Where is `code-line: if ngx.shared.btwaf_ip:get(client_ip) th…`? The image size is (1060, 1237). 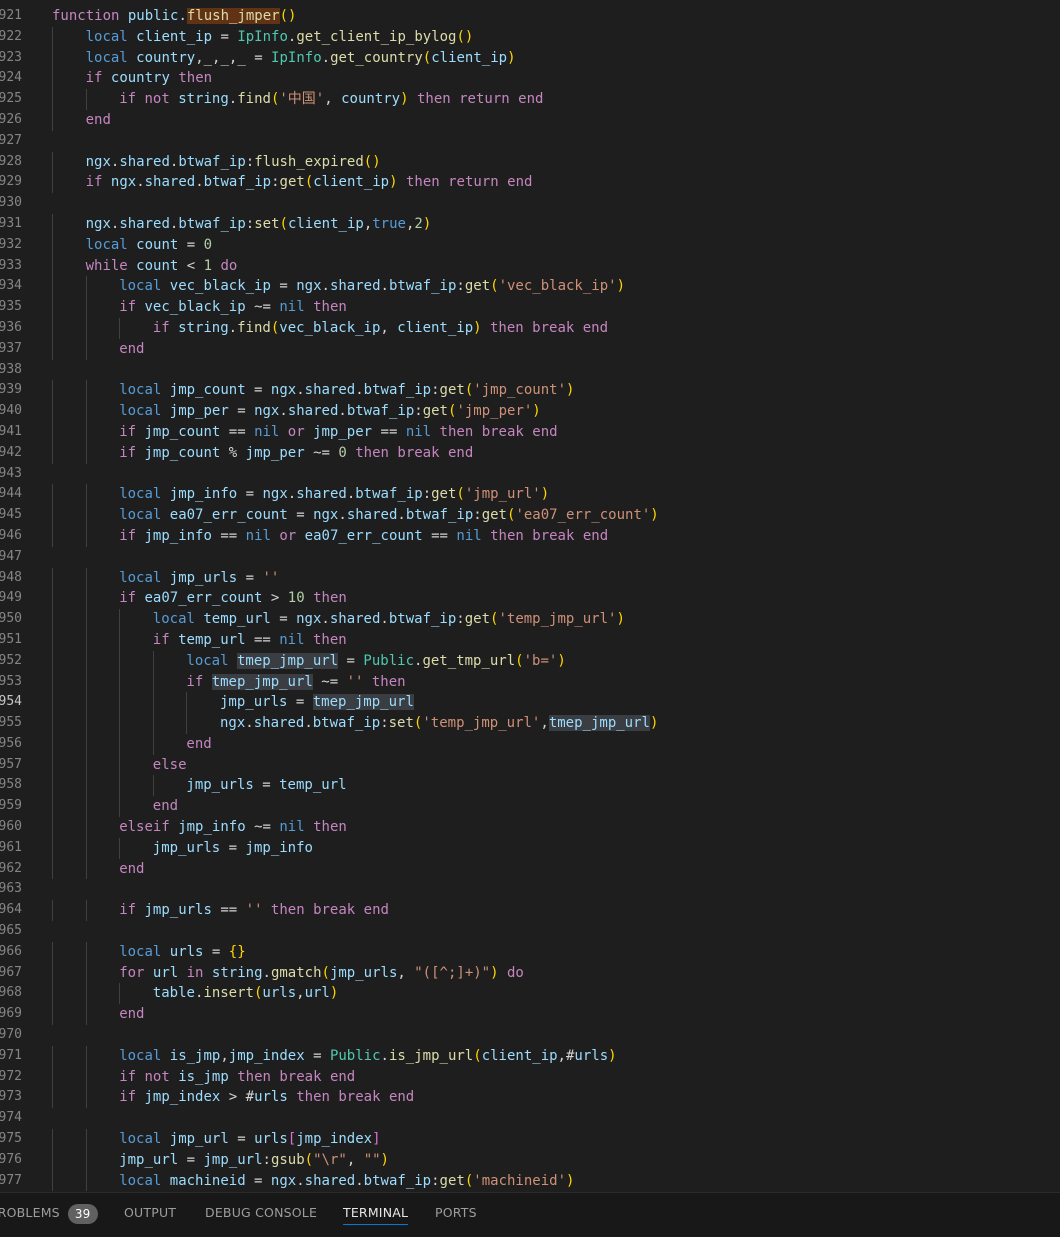 code-line: if ngx.shared.btwaf_ip:get(client_ip) th… is located at coordinates (556, 183).